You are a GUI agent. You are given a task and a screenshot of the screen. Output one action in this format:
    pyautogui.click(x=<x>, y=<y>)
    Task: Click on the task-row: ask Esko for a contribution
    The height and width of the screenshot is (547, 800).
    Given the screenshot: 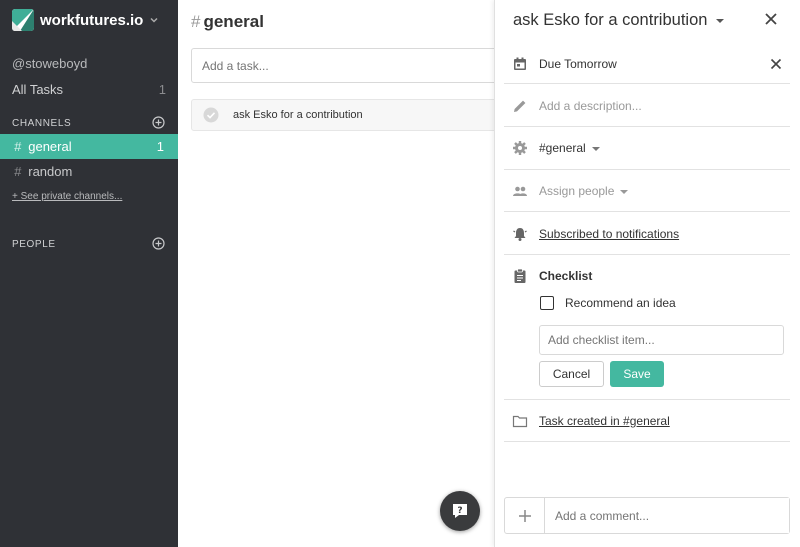 What is the action you would take?
    pyautogui.click(x=351, y=115)
    